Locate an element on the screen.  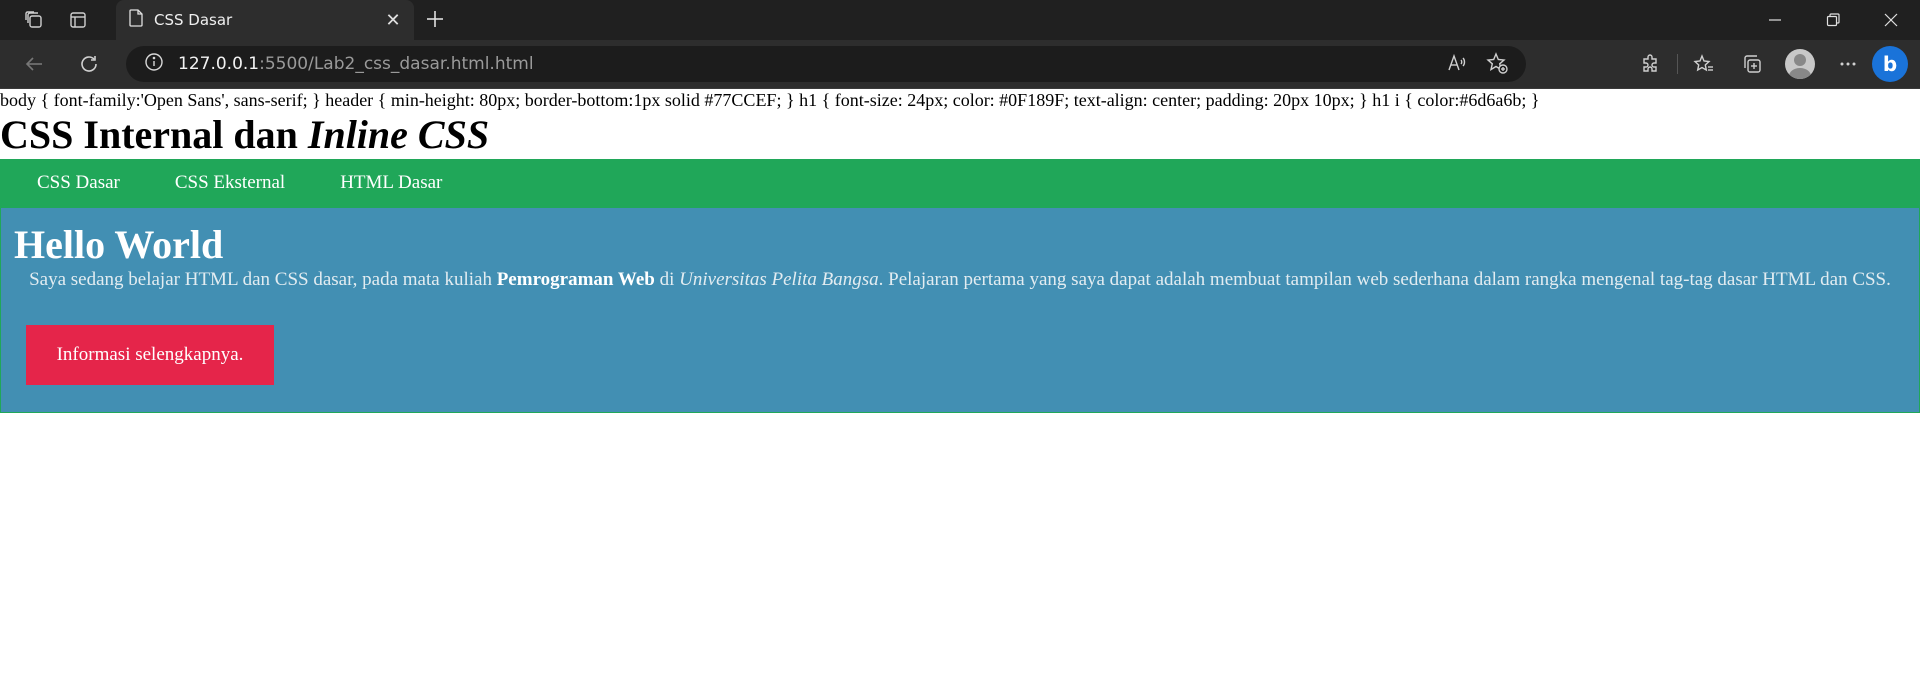
title-plain: CSS Internal dan is located at coordinates (154, 134).